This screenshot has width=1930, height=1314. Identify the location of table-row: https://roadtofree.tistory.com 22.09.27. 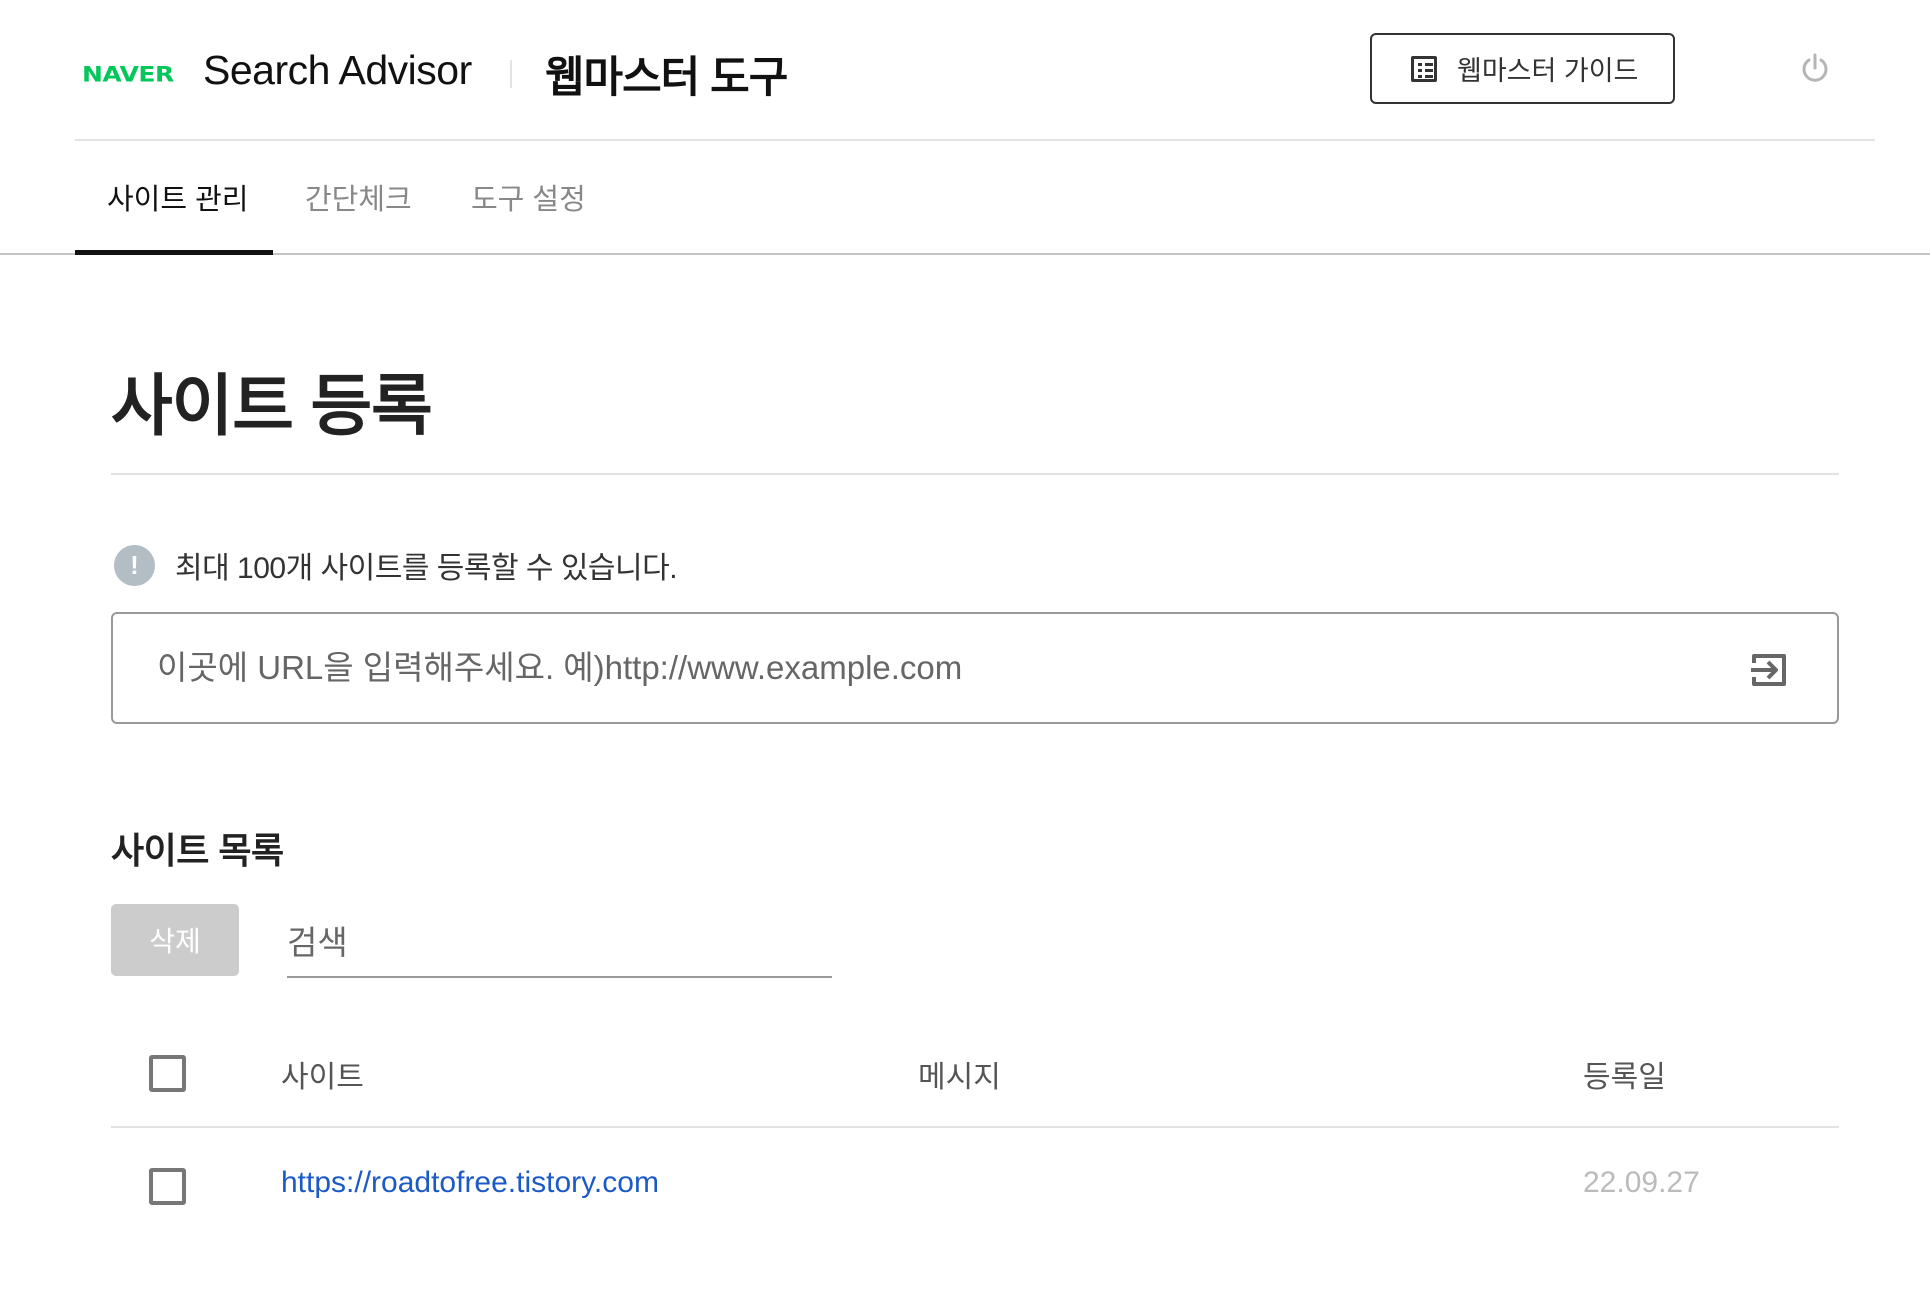
(975, 1185).